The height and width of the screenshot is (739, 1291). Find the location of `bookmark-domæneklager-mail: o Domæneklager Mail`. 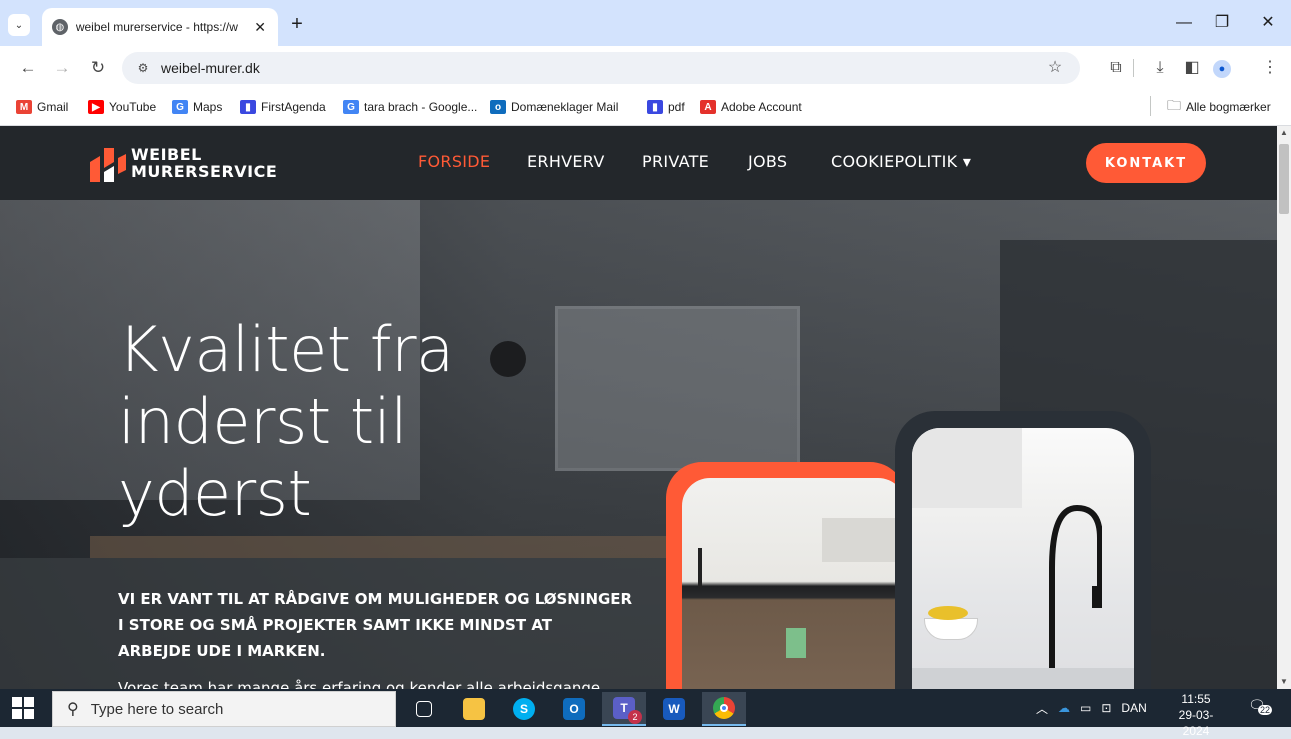

bookmark-domæneklager-mail: o Domæneklager Mail is located at coordinates (554, 107).